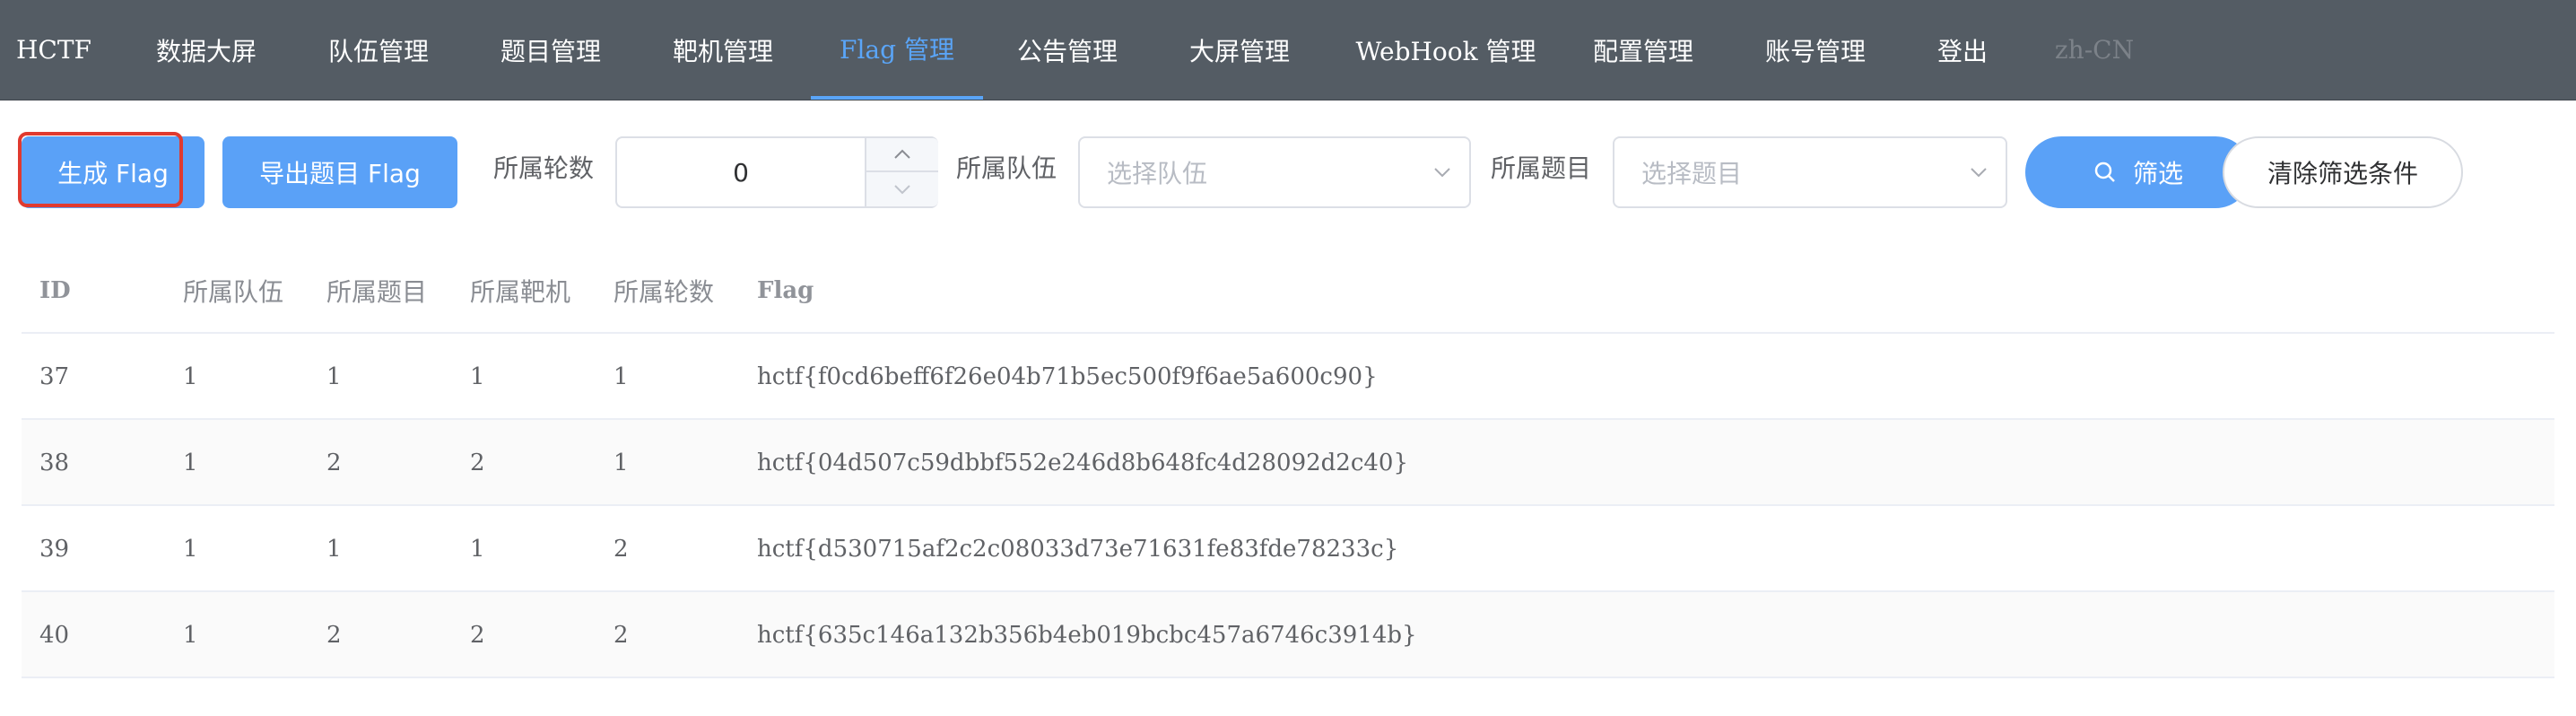 This screenshot has height=716, width=2576. I want to click on filter-button-label: 筛选, so click(2157, 173).